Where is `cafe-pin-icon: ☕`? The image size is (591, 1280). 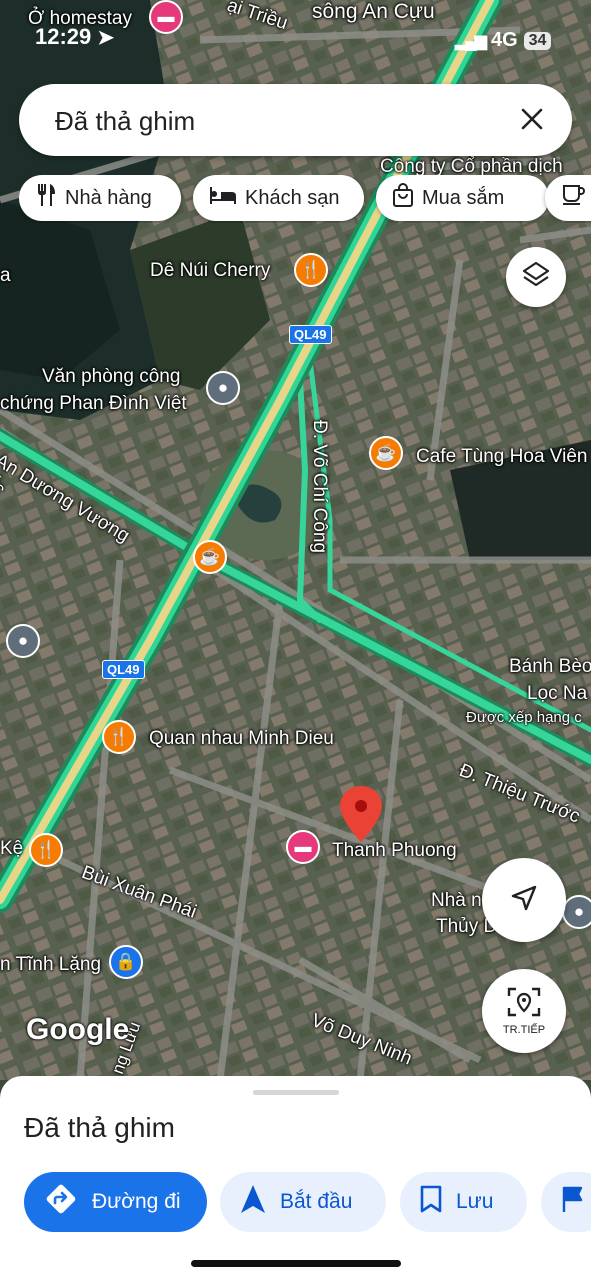
cafe-pin-icon: ☕ is located at coordinates (386, 453).